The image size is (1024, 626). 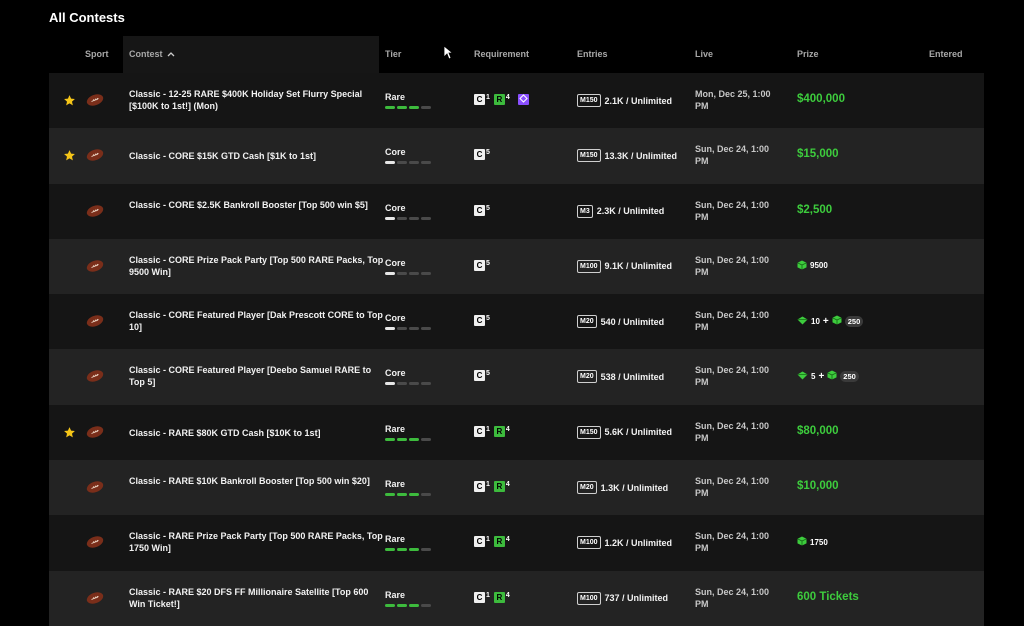 I want to click on max-entries-badge: M150, so click(x=589, y=432).